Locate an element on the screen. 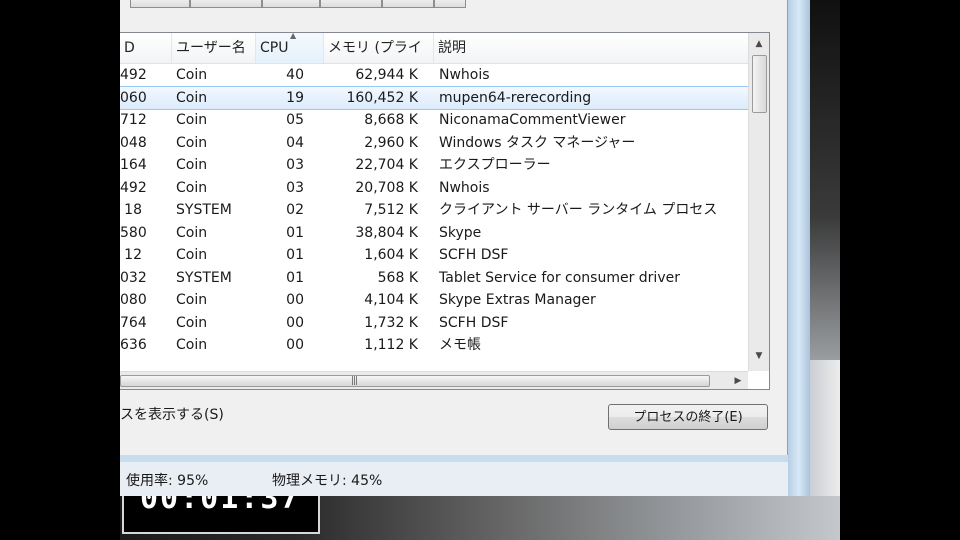  process-row: 060 Coin 19 160,452 K mupen64-rerecording is located at coordinates (434, 97).